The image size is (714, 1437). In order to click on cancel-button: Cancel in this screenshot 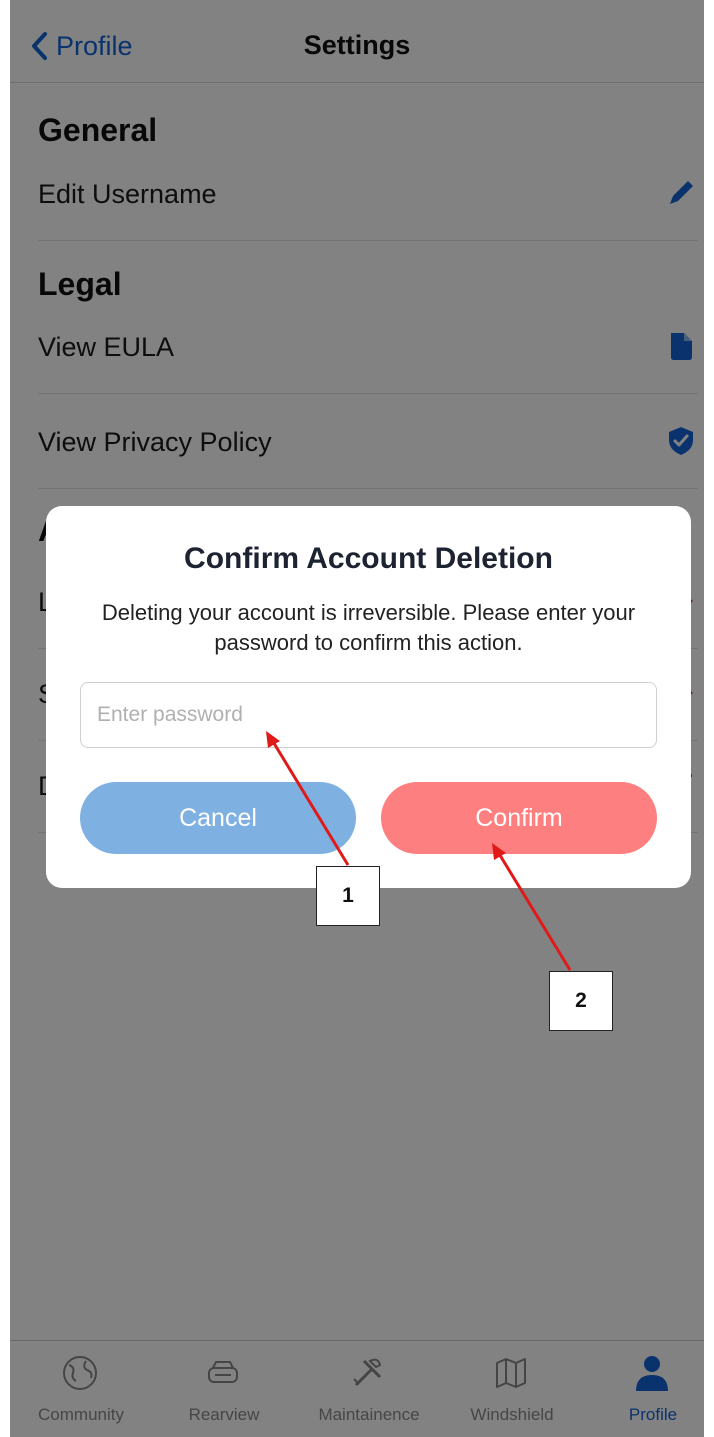, I will do `click(218, 818)`.